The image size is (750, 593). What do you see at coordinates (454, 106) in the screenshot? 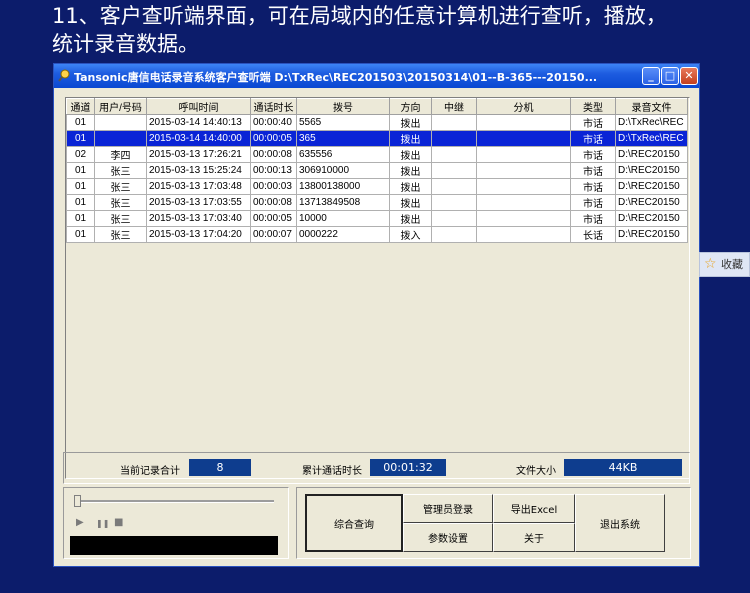
I see `column-header: 中继` at bounding box center [454, 106].